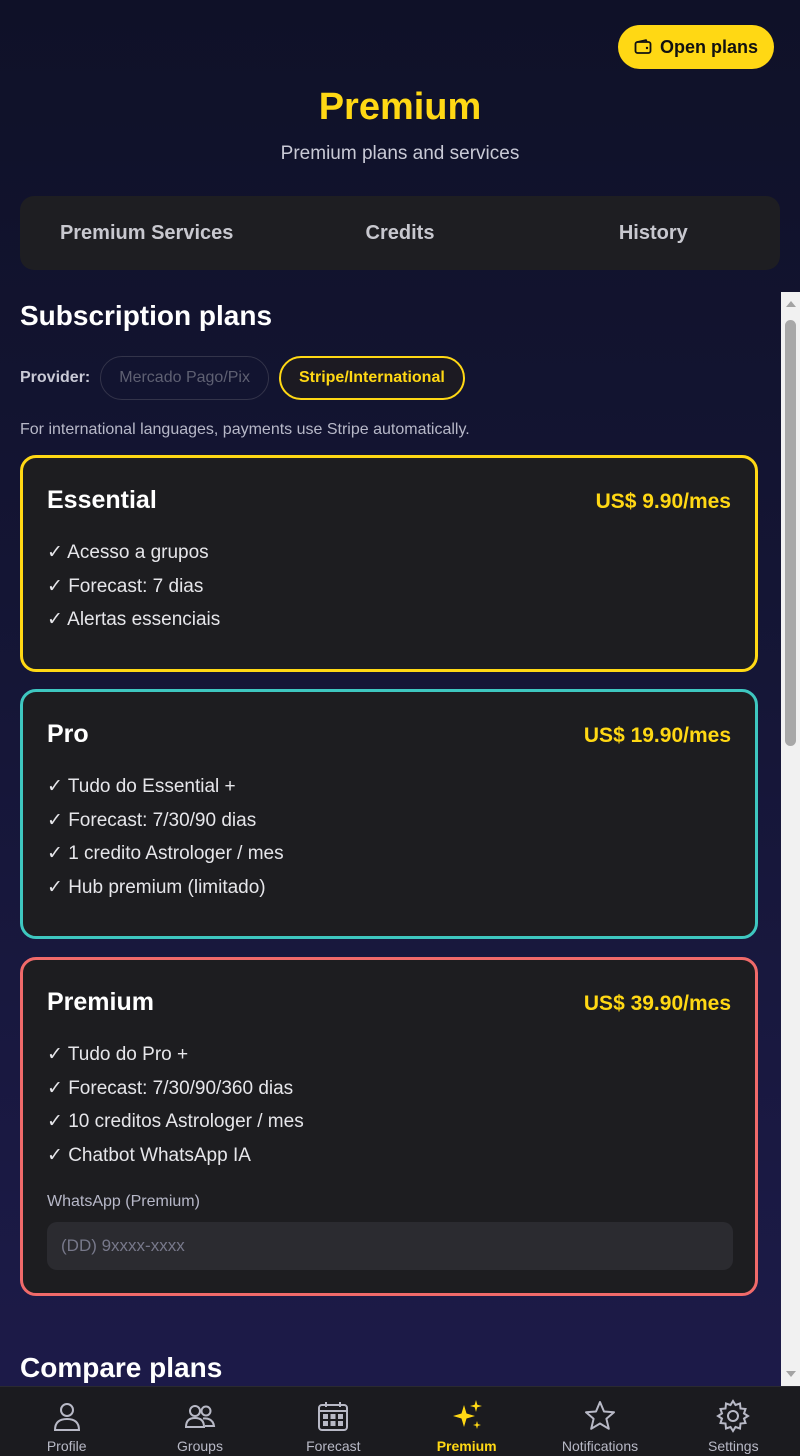  I want to click on compare-plans-title: Compare plans, so click(121, 1367).